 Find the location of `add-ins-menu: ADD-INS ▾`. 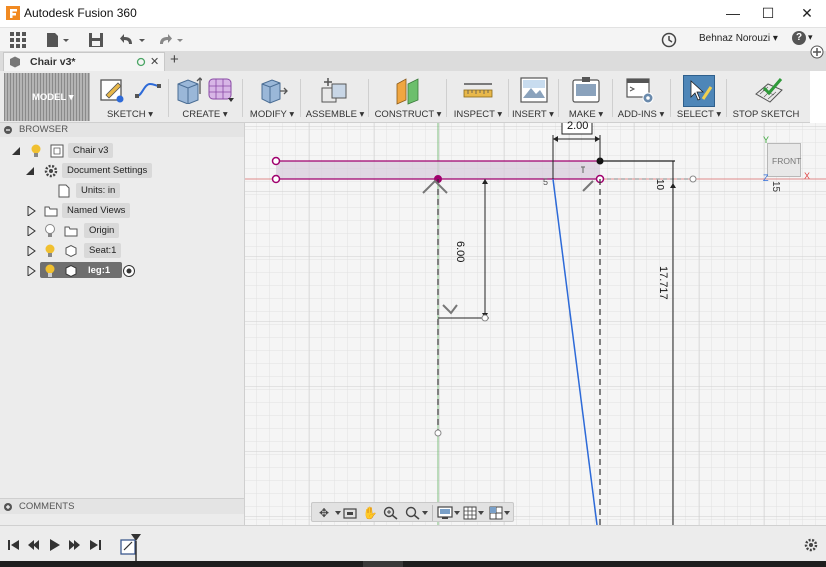

add-ins-menu: ADD-INS ▾ is located at coordinates (641, 97).